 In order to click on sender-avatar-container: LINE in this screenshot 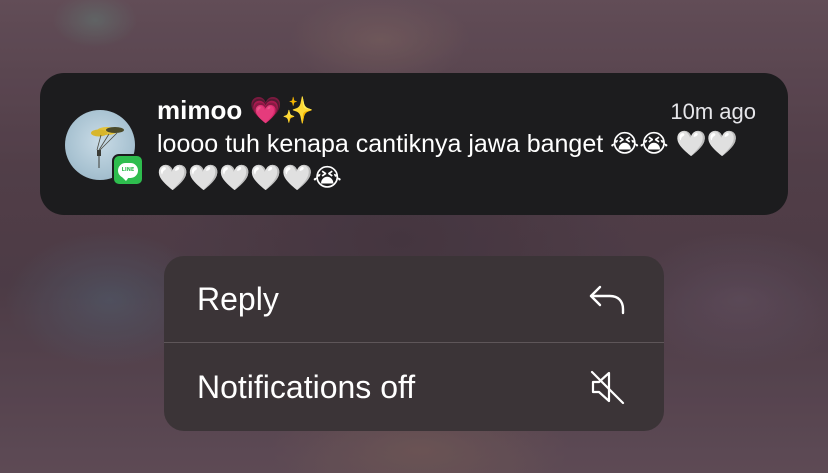, I will do `click(104, 148)`.